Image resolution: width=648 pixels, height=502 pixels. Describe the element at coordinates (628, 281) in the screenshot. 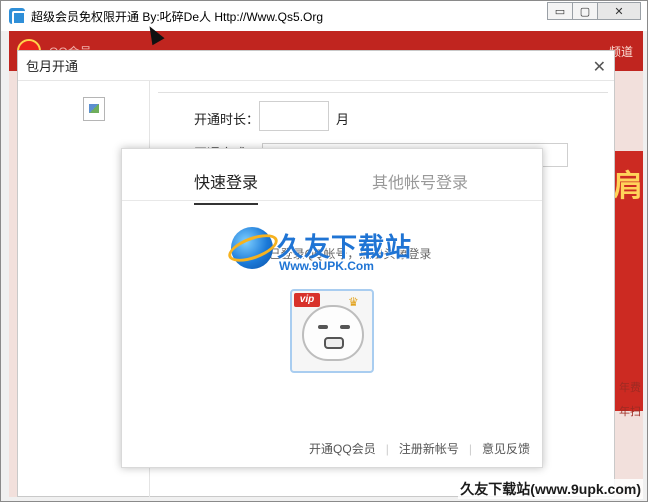

I see `promo-banner: 肩` at that location.